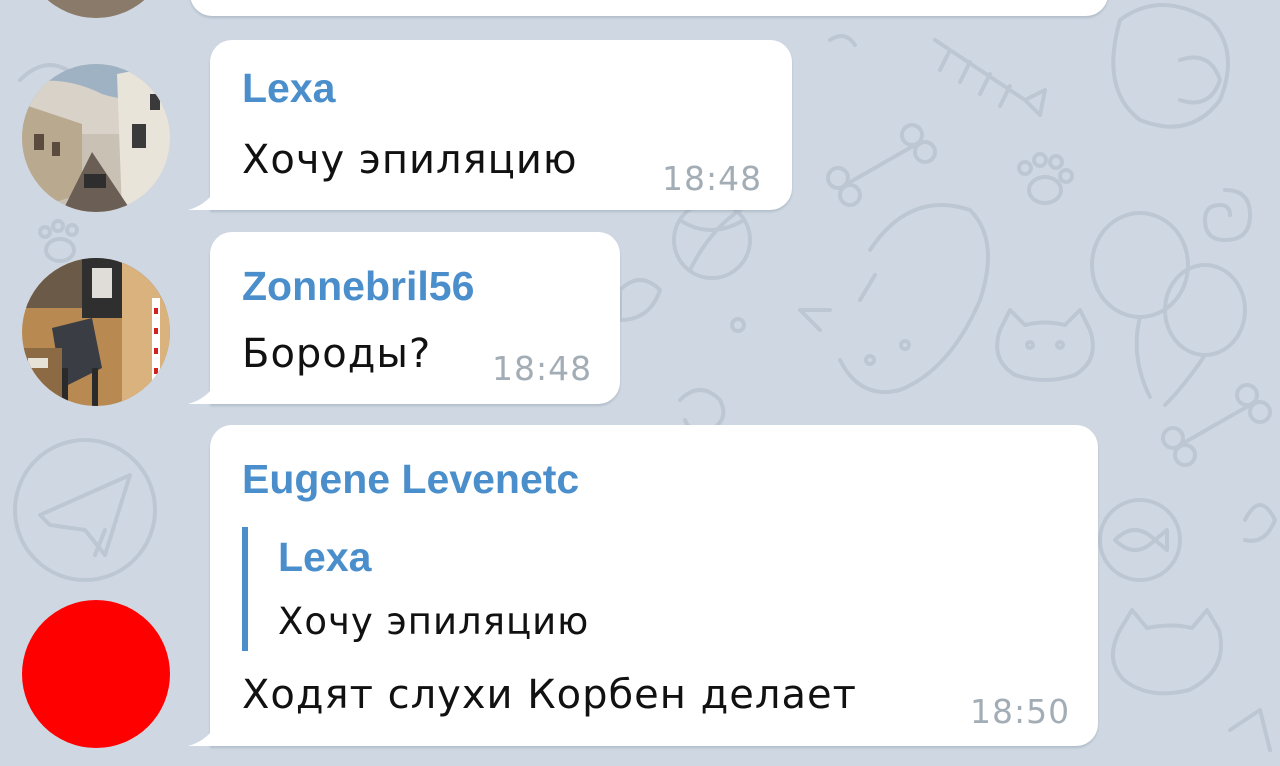  Describe the element at coordinates (434, 621) in the screenshot. I see `reply-text: Хочу эпиляцию` at that location.